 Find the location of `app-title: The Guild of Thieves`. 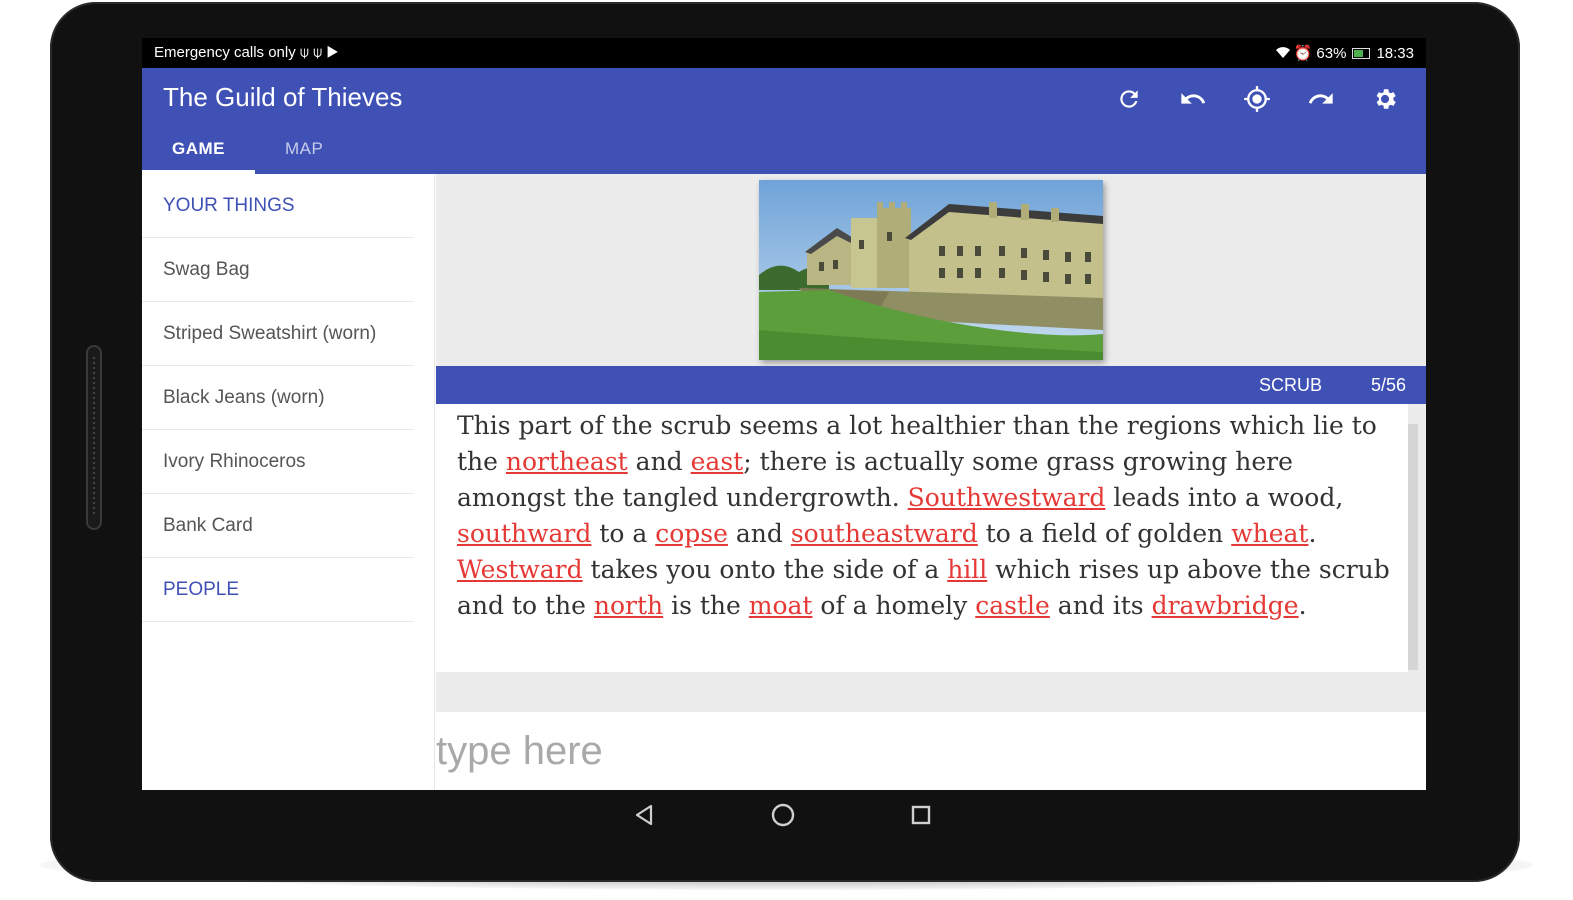

app-title: The Guild of Thieves is located at coordinates (283, 97).